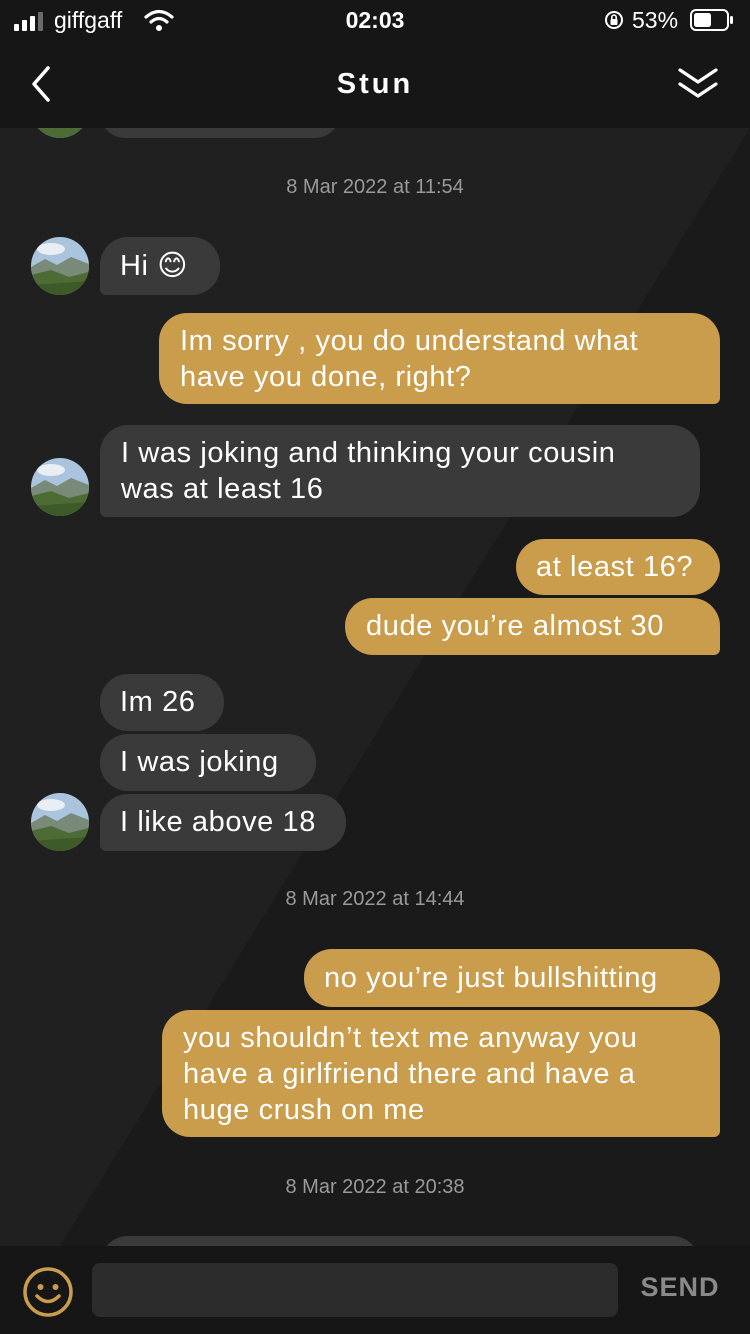 The height and width of the screenshot is (1334, 750). Describe the element at coordinates (48, 1292) in the screenshot. I see `smiley-icon` at that location.